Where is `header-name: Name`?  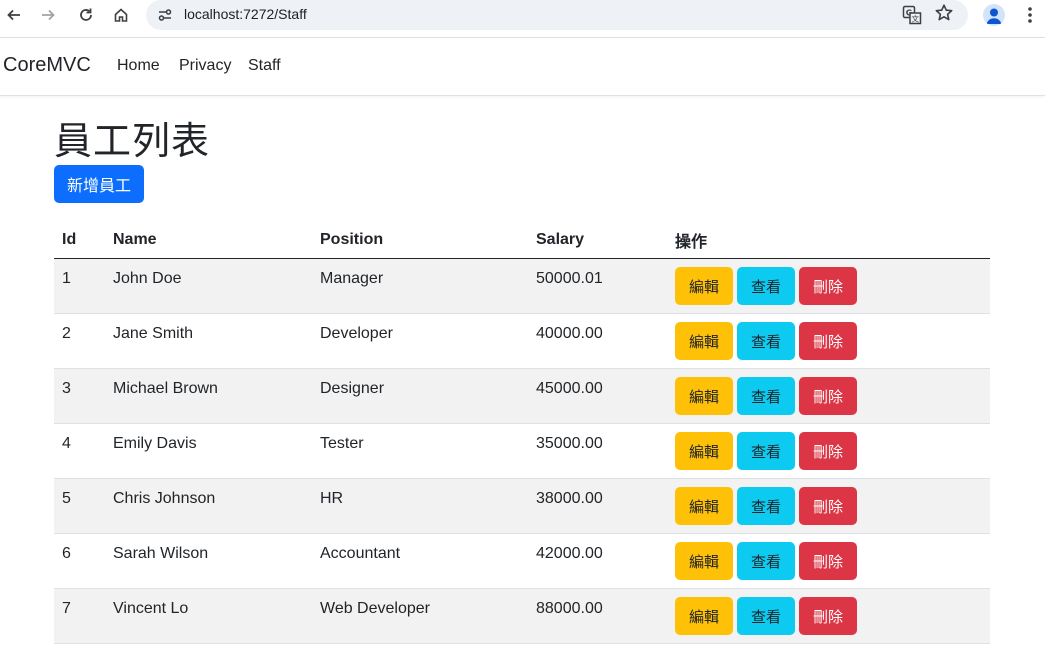
header-name: Name is located at coordinates (208, 240).